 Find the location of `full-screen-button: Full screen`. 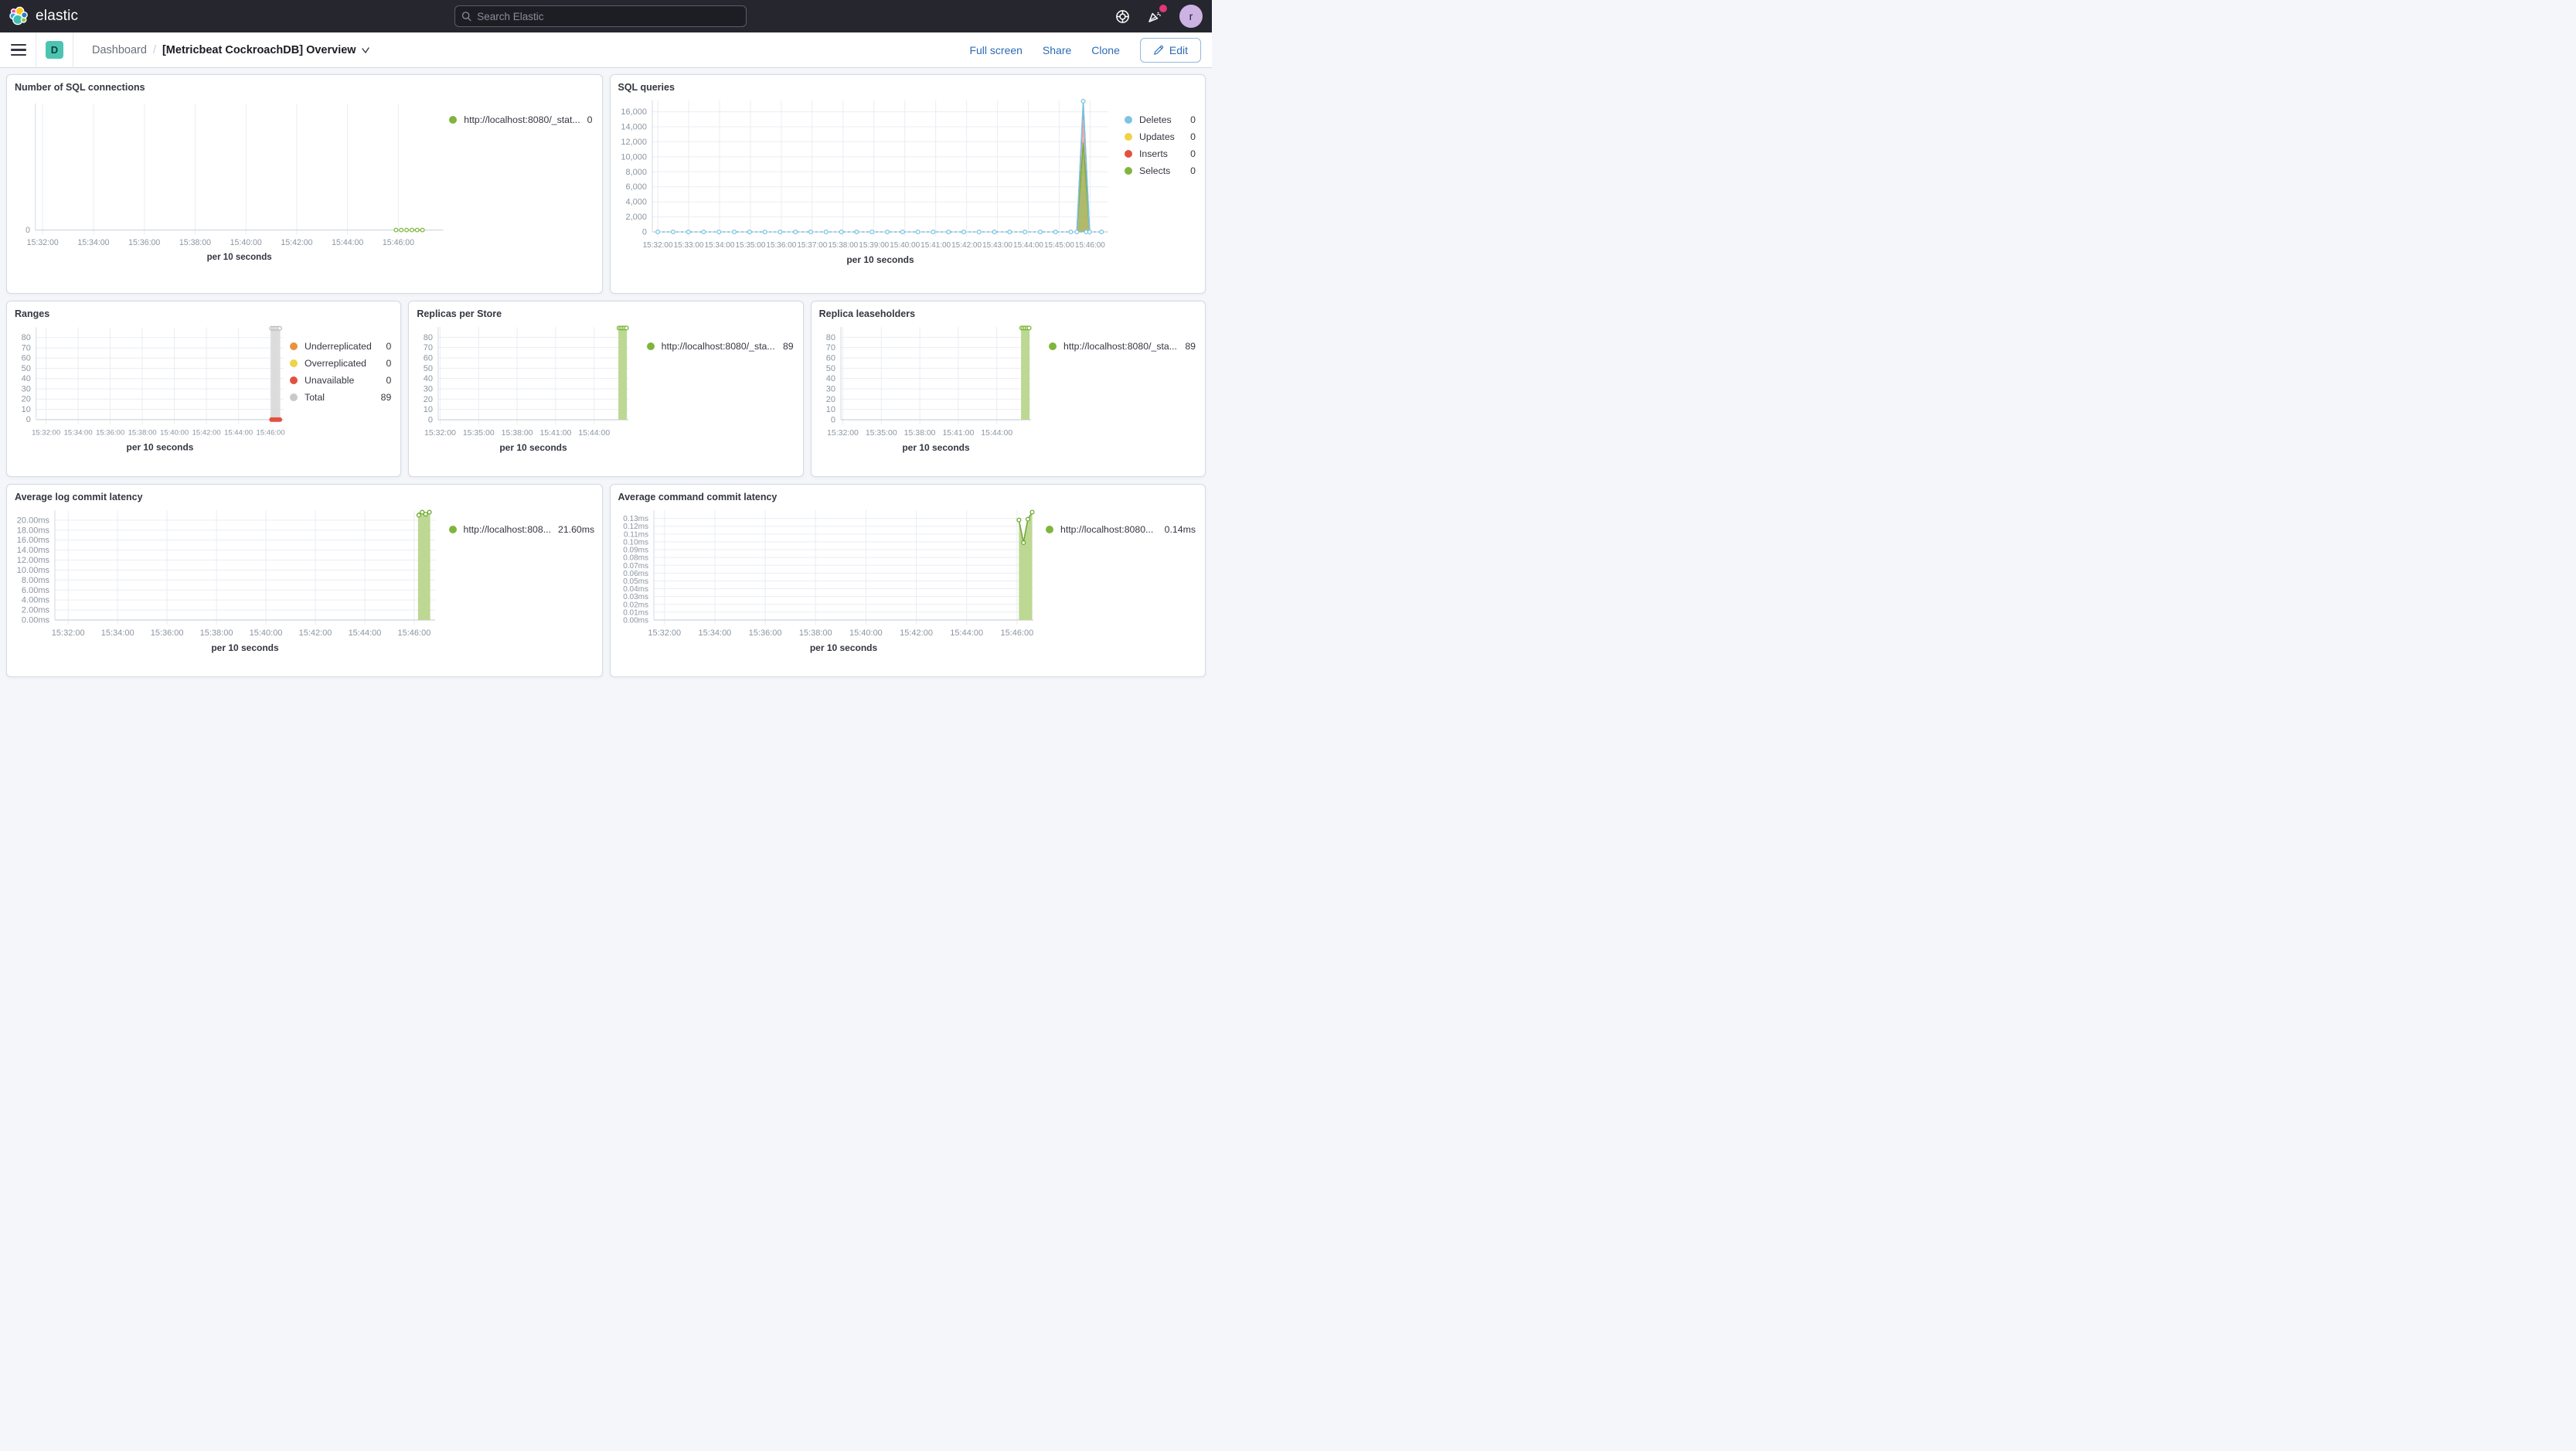

full-screen-button: Full screen is located at coordinates (995, 50).